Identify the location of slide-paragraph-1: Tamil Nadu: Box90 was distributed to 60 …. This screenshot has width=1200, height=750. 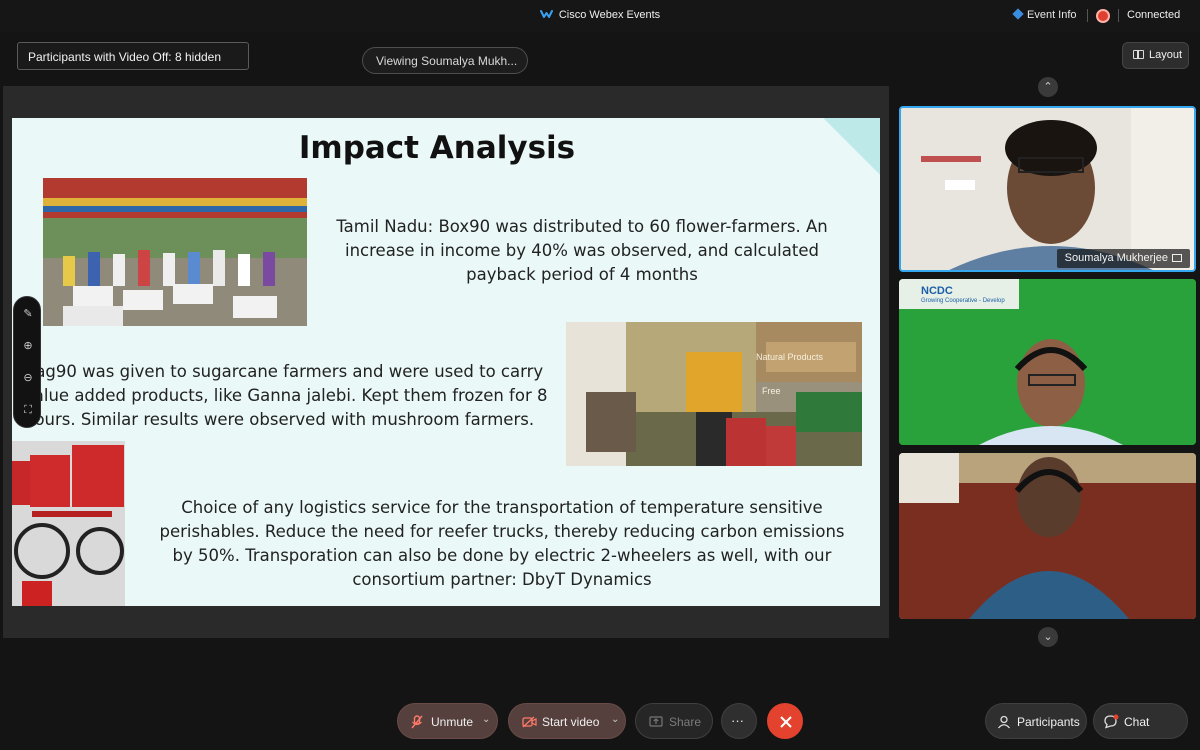
(582, 250).